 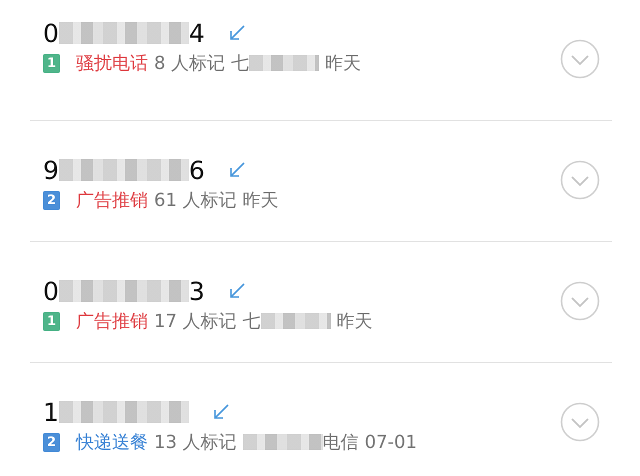 I want to click on phone-number: 6, so click(x=196, y=170).